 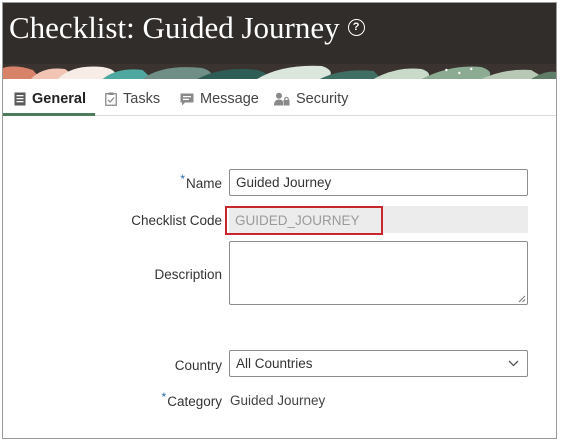 What do you see at coordinates (59, 99) in the screenshot?
I see `tab-general-label: General` at bounding box center [59, 99].